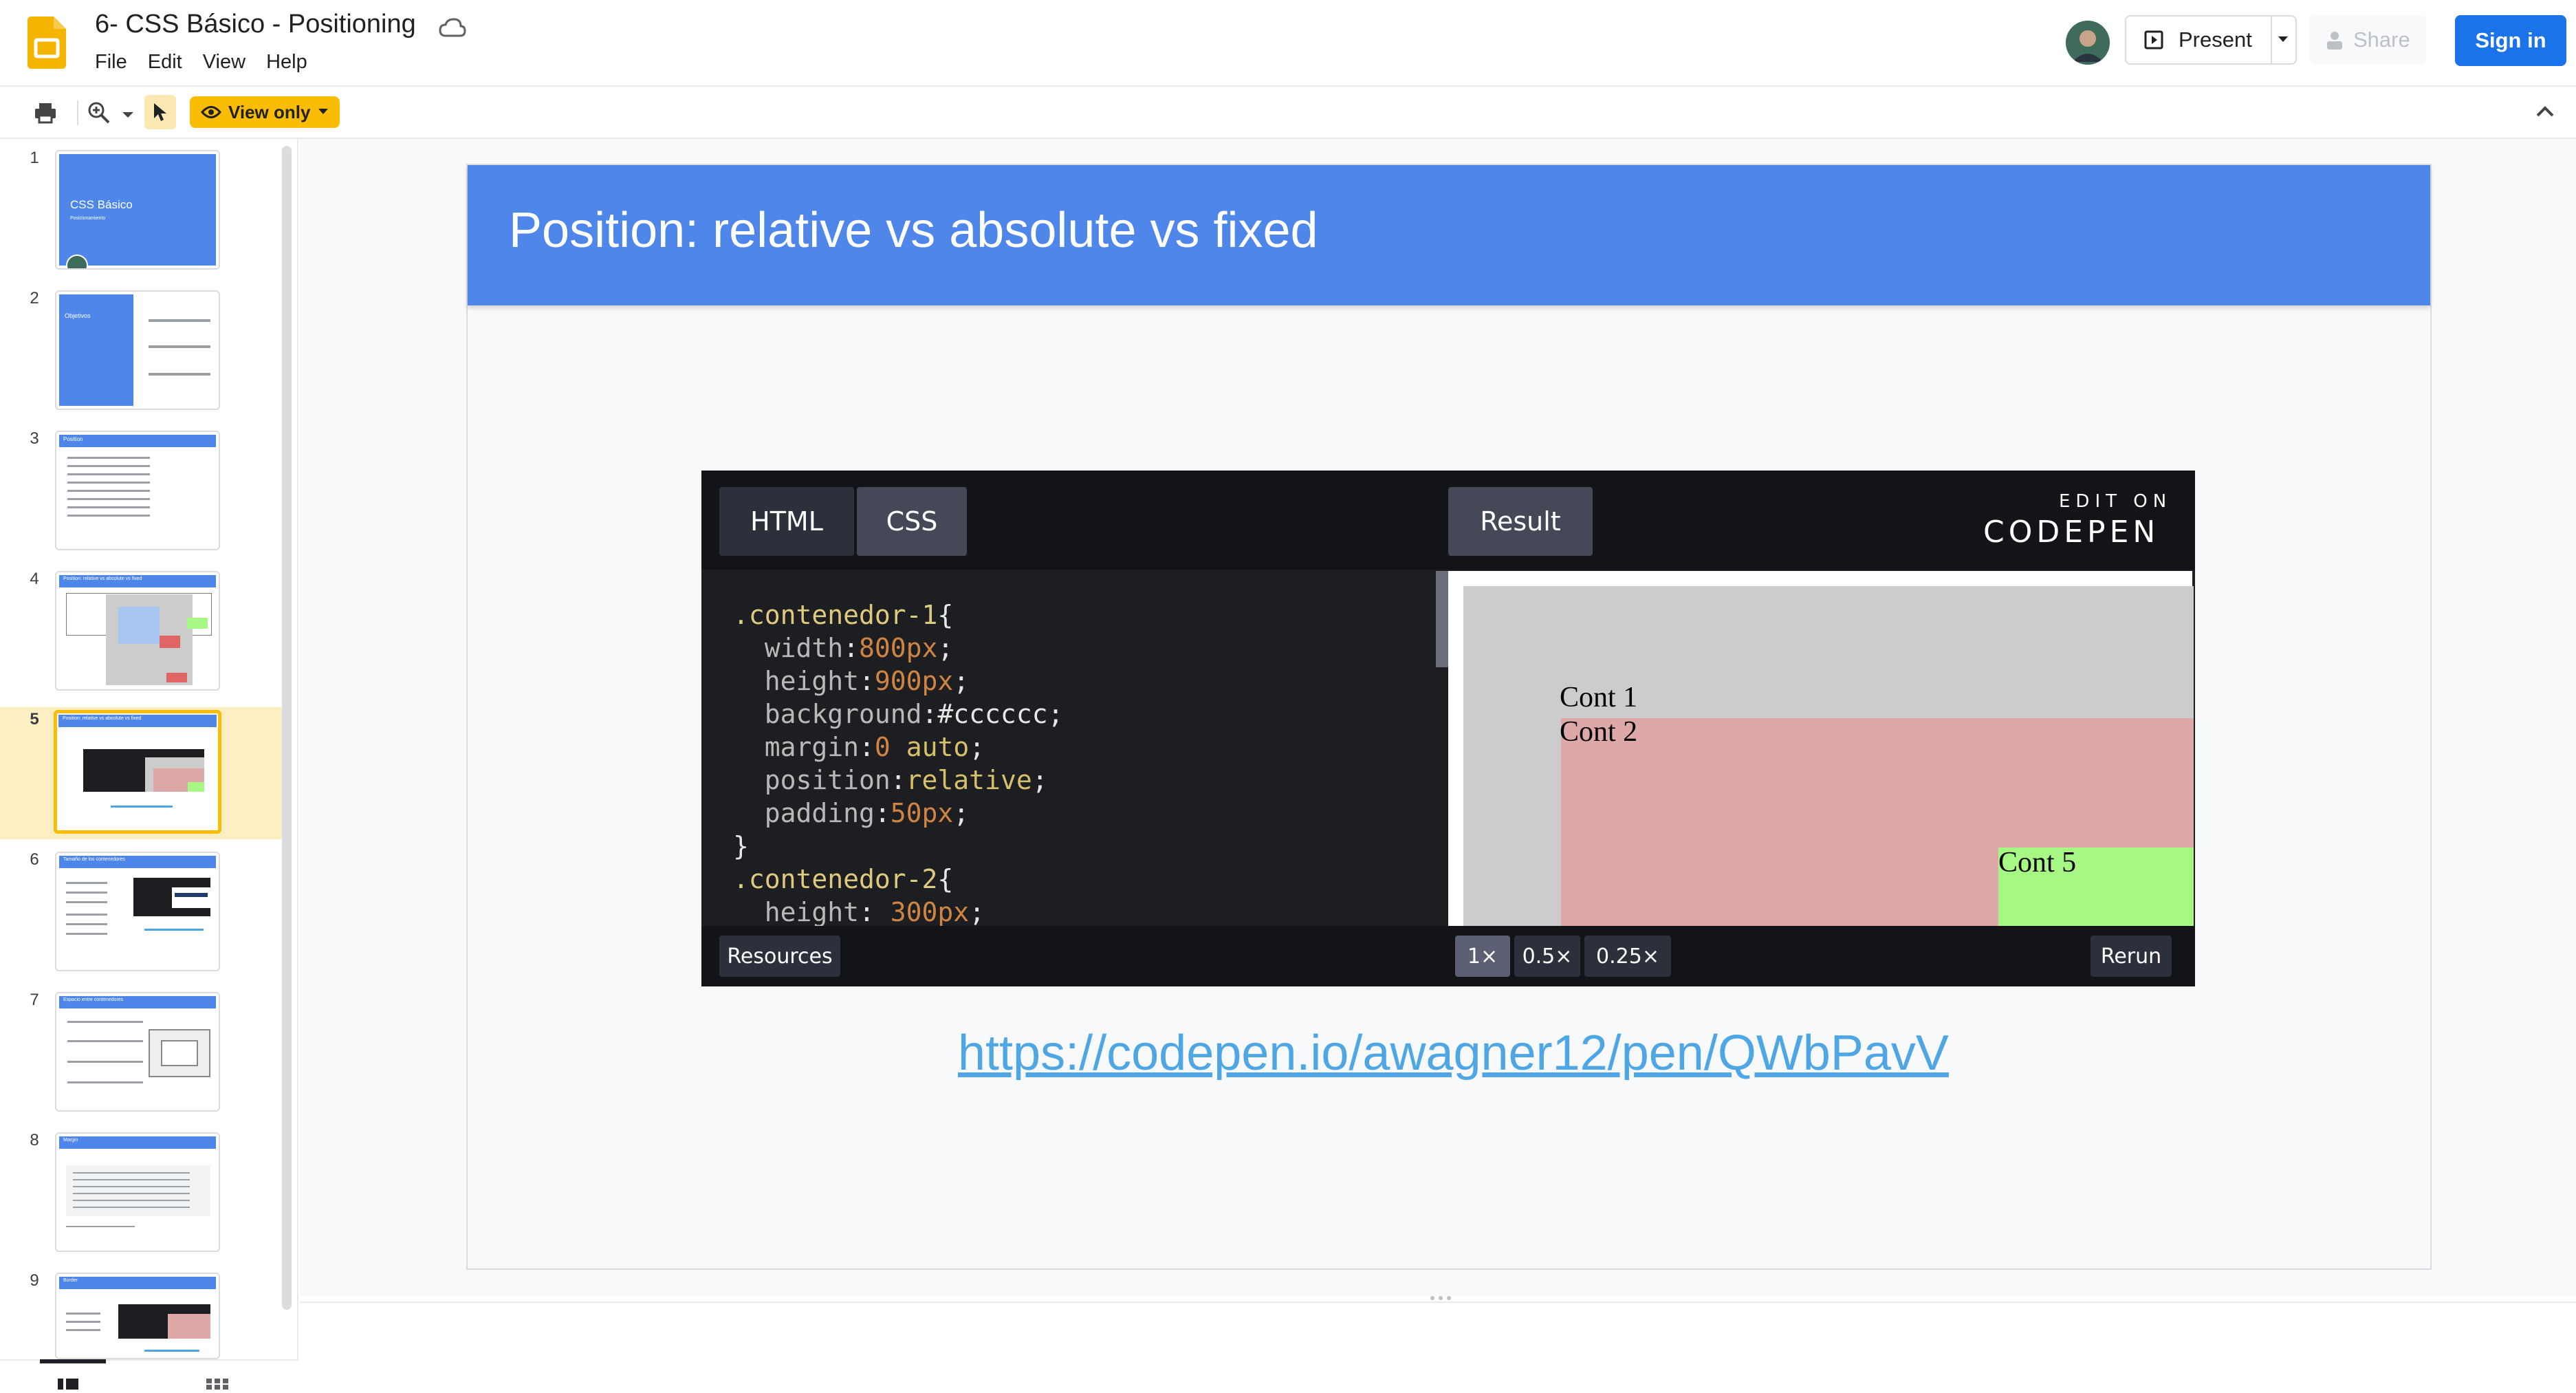 The width and height of the screenshot is (2576, 1393). Describe the element at coordinates (945, 879) in the screenshot. I see `code-token: {` at that location.